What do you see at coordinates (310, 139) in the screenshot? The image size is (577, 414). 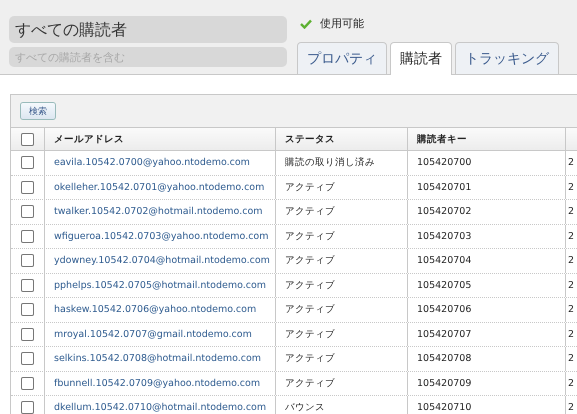 I see `column-header: ステータス` at bounding box center [310, 139].